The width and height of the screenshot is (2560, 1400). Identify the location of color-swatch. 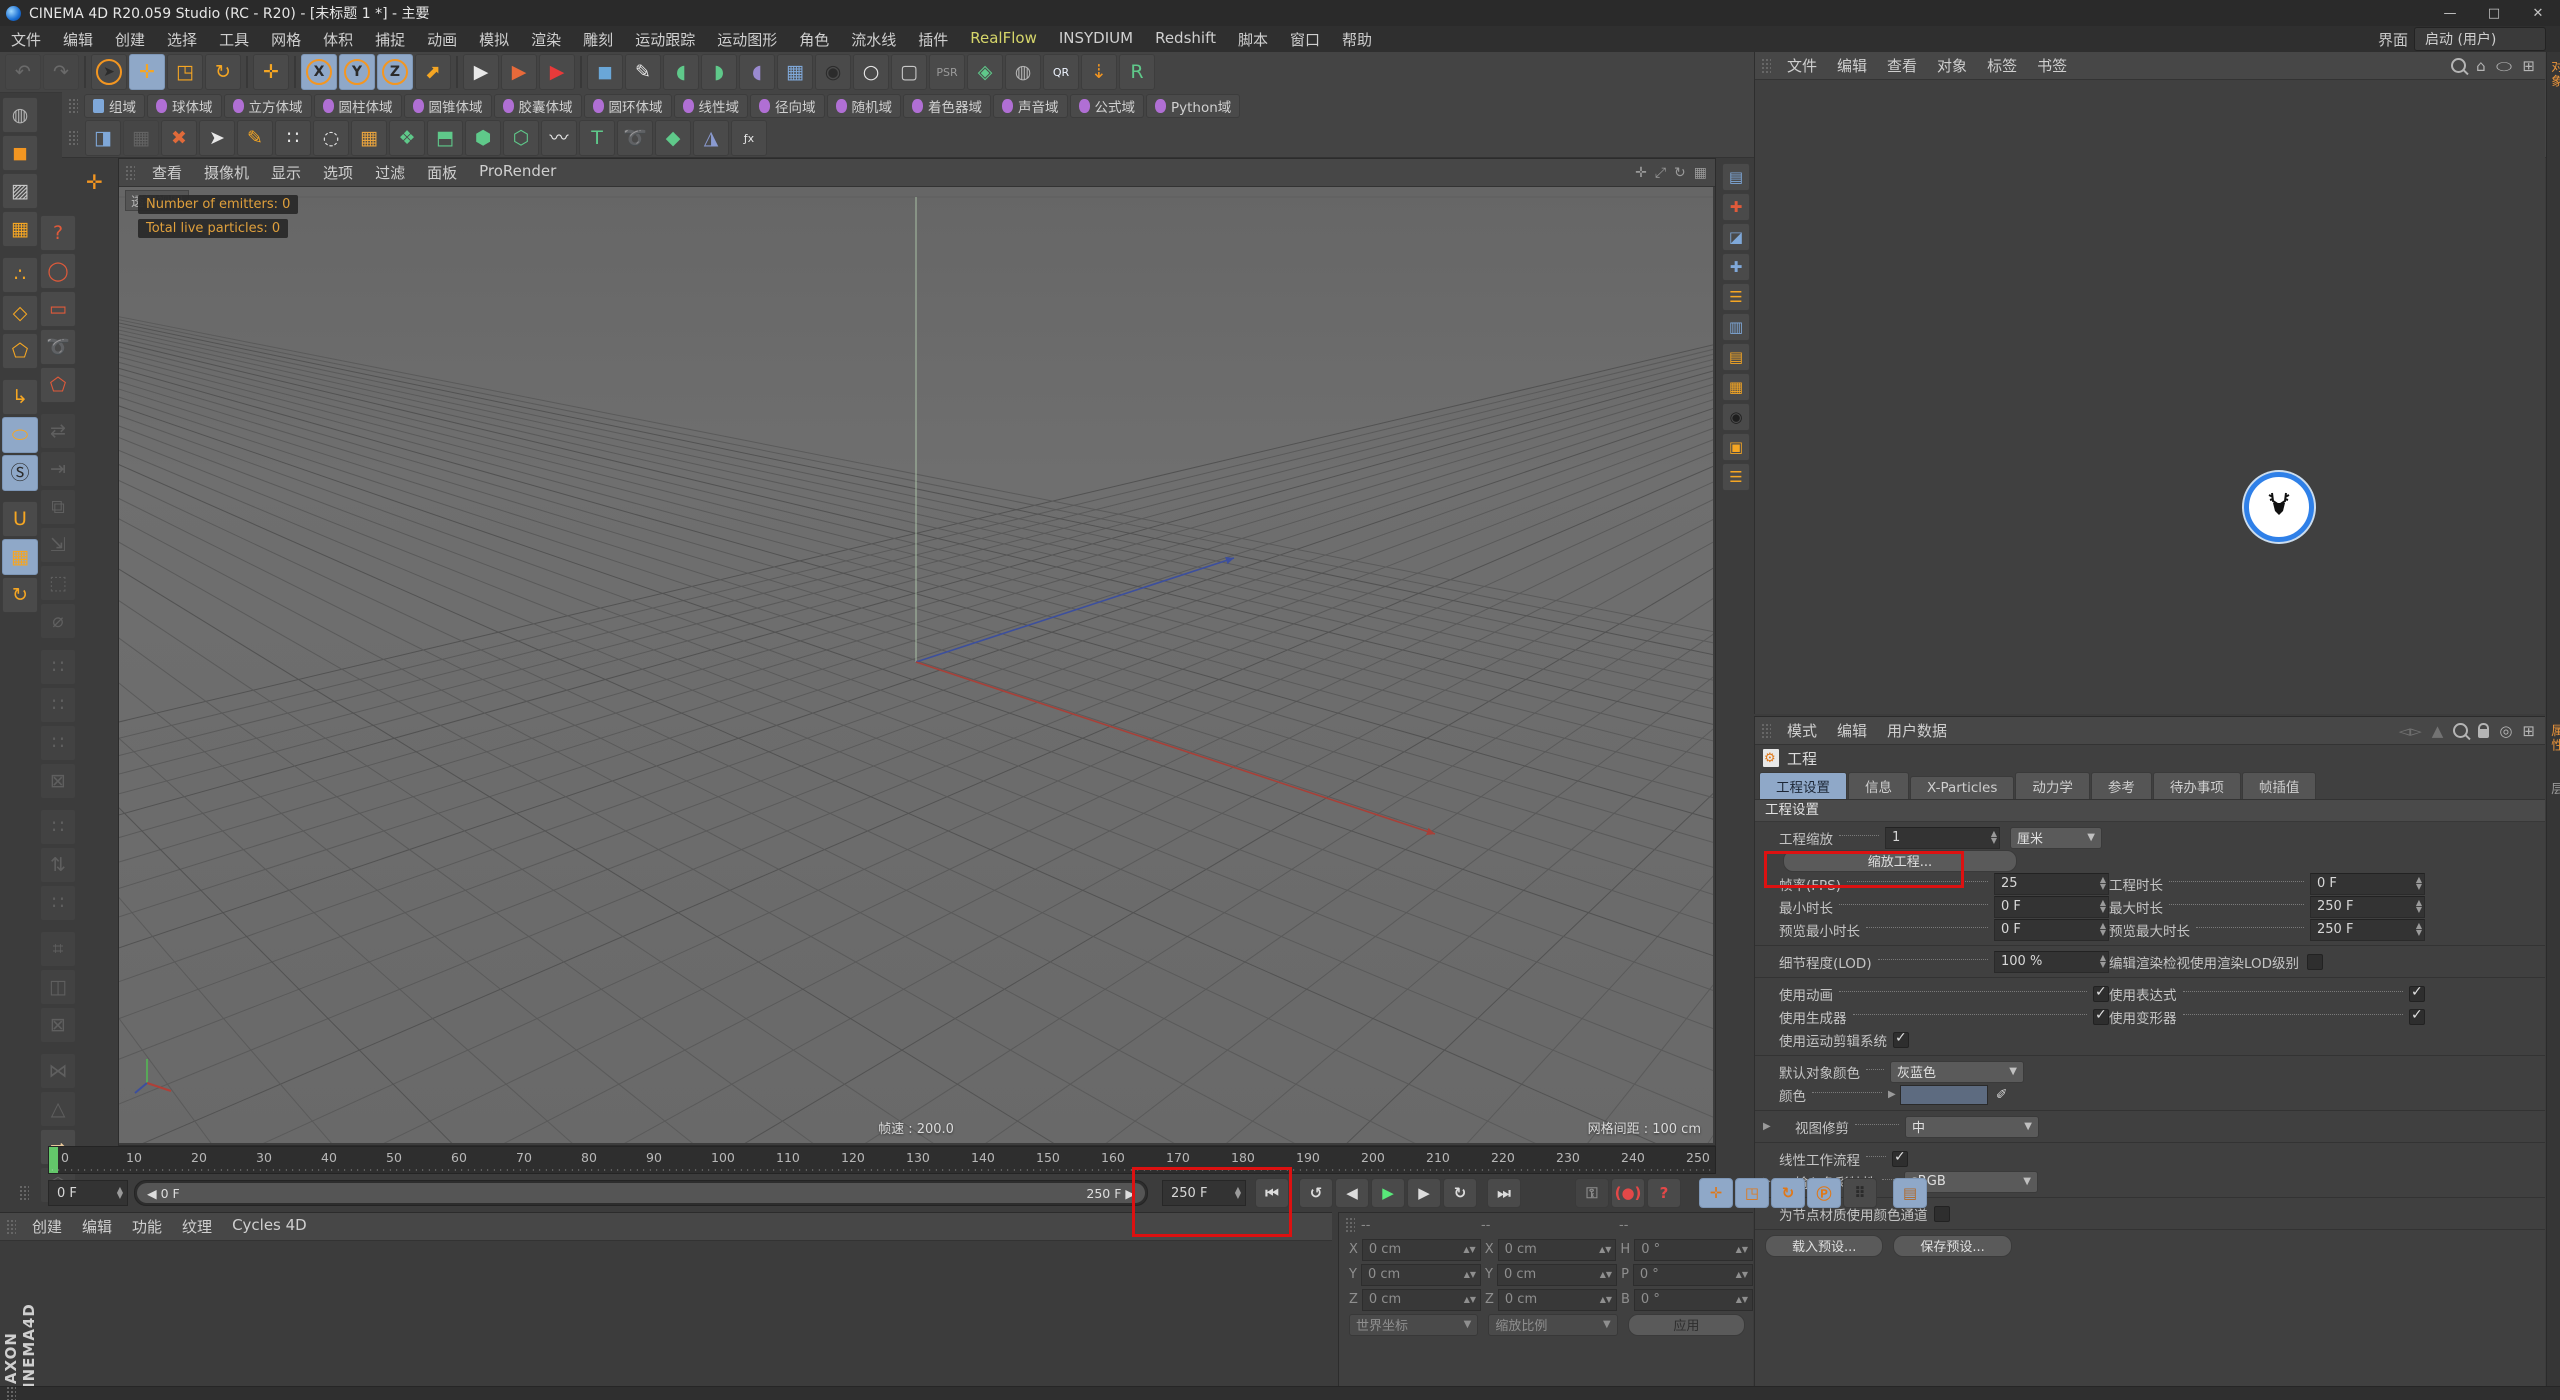
(1943, 1094).